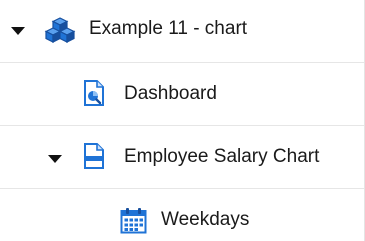 The image size is (365, 241). What do you see at coordinates (205, 219) in the screenshot?
I see `tree-item-label: Weekdays` at bounding box center [205, 219].